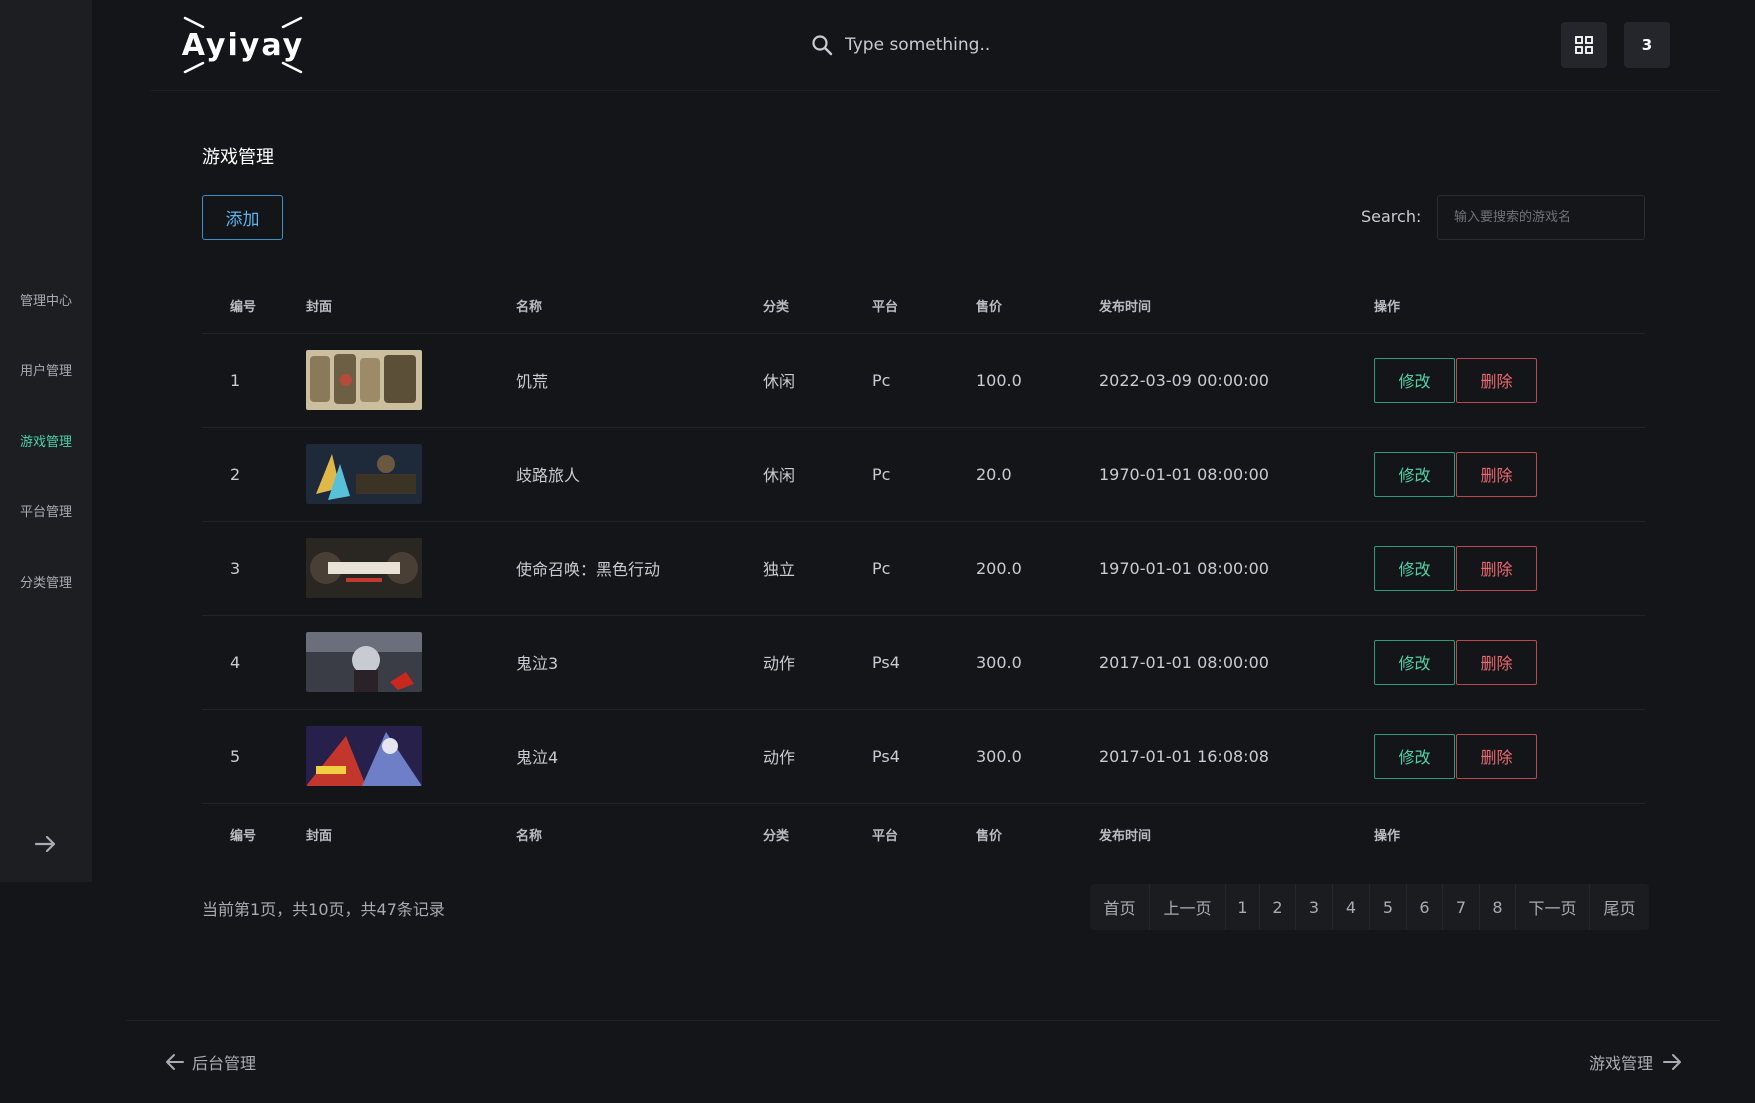 The width and height of the screenshot is (1755, 1103). I want to click on column-footer-cover: 封面, so click(319, 836).